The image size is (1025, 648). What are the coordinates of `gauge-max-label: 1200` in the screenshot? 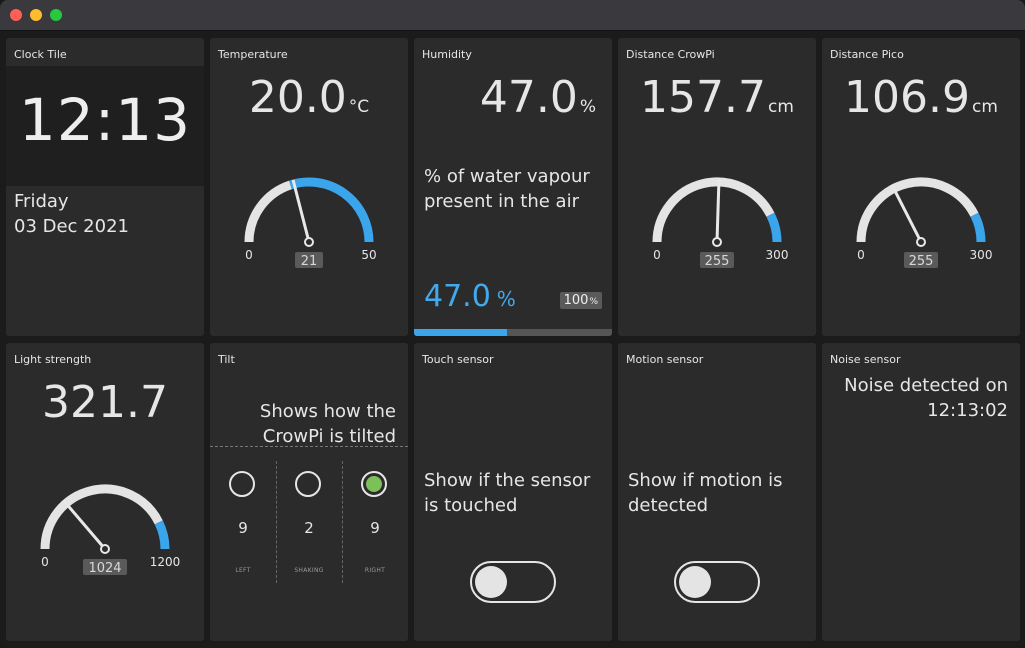 It's located at (165, 562).